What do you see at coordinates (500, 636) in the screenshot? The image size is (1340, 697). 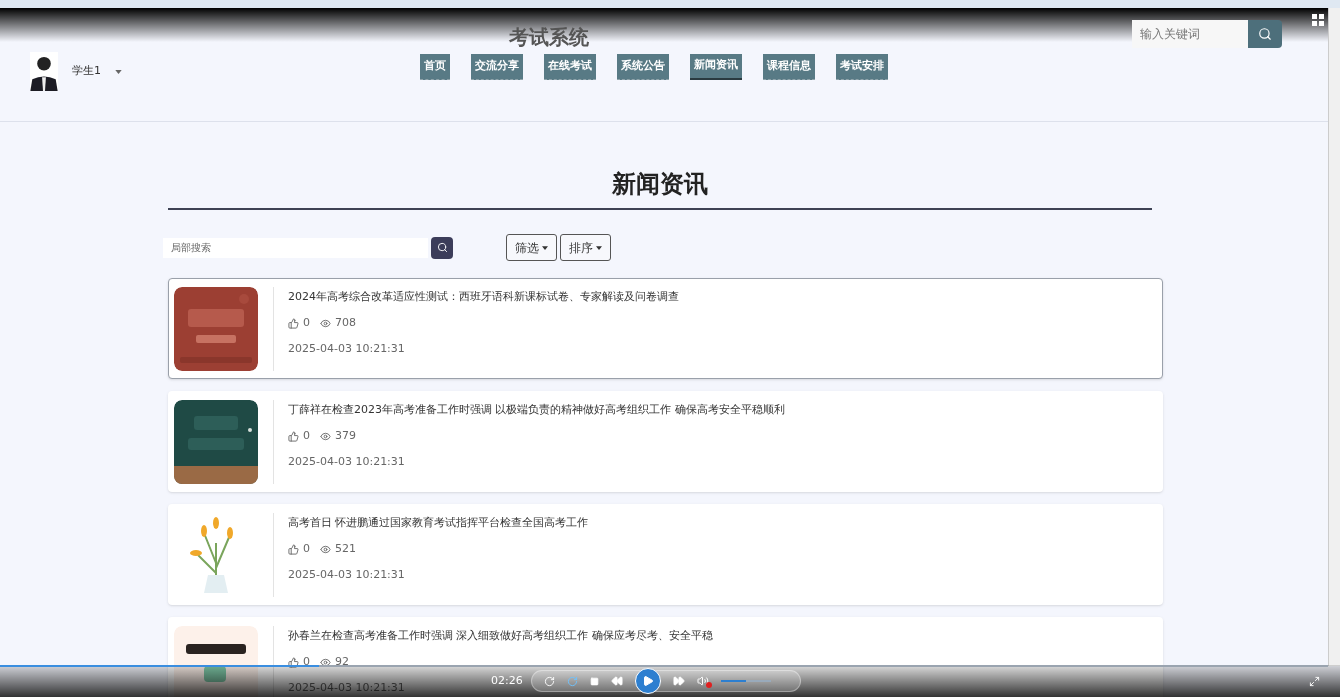 I see `news-title: 孙春兰在检查高考准备工作时强调 深入细致做好高考组织工作 确保应考尽考、安全平稳` at bounding box center [500, 636].